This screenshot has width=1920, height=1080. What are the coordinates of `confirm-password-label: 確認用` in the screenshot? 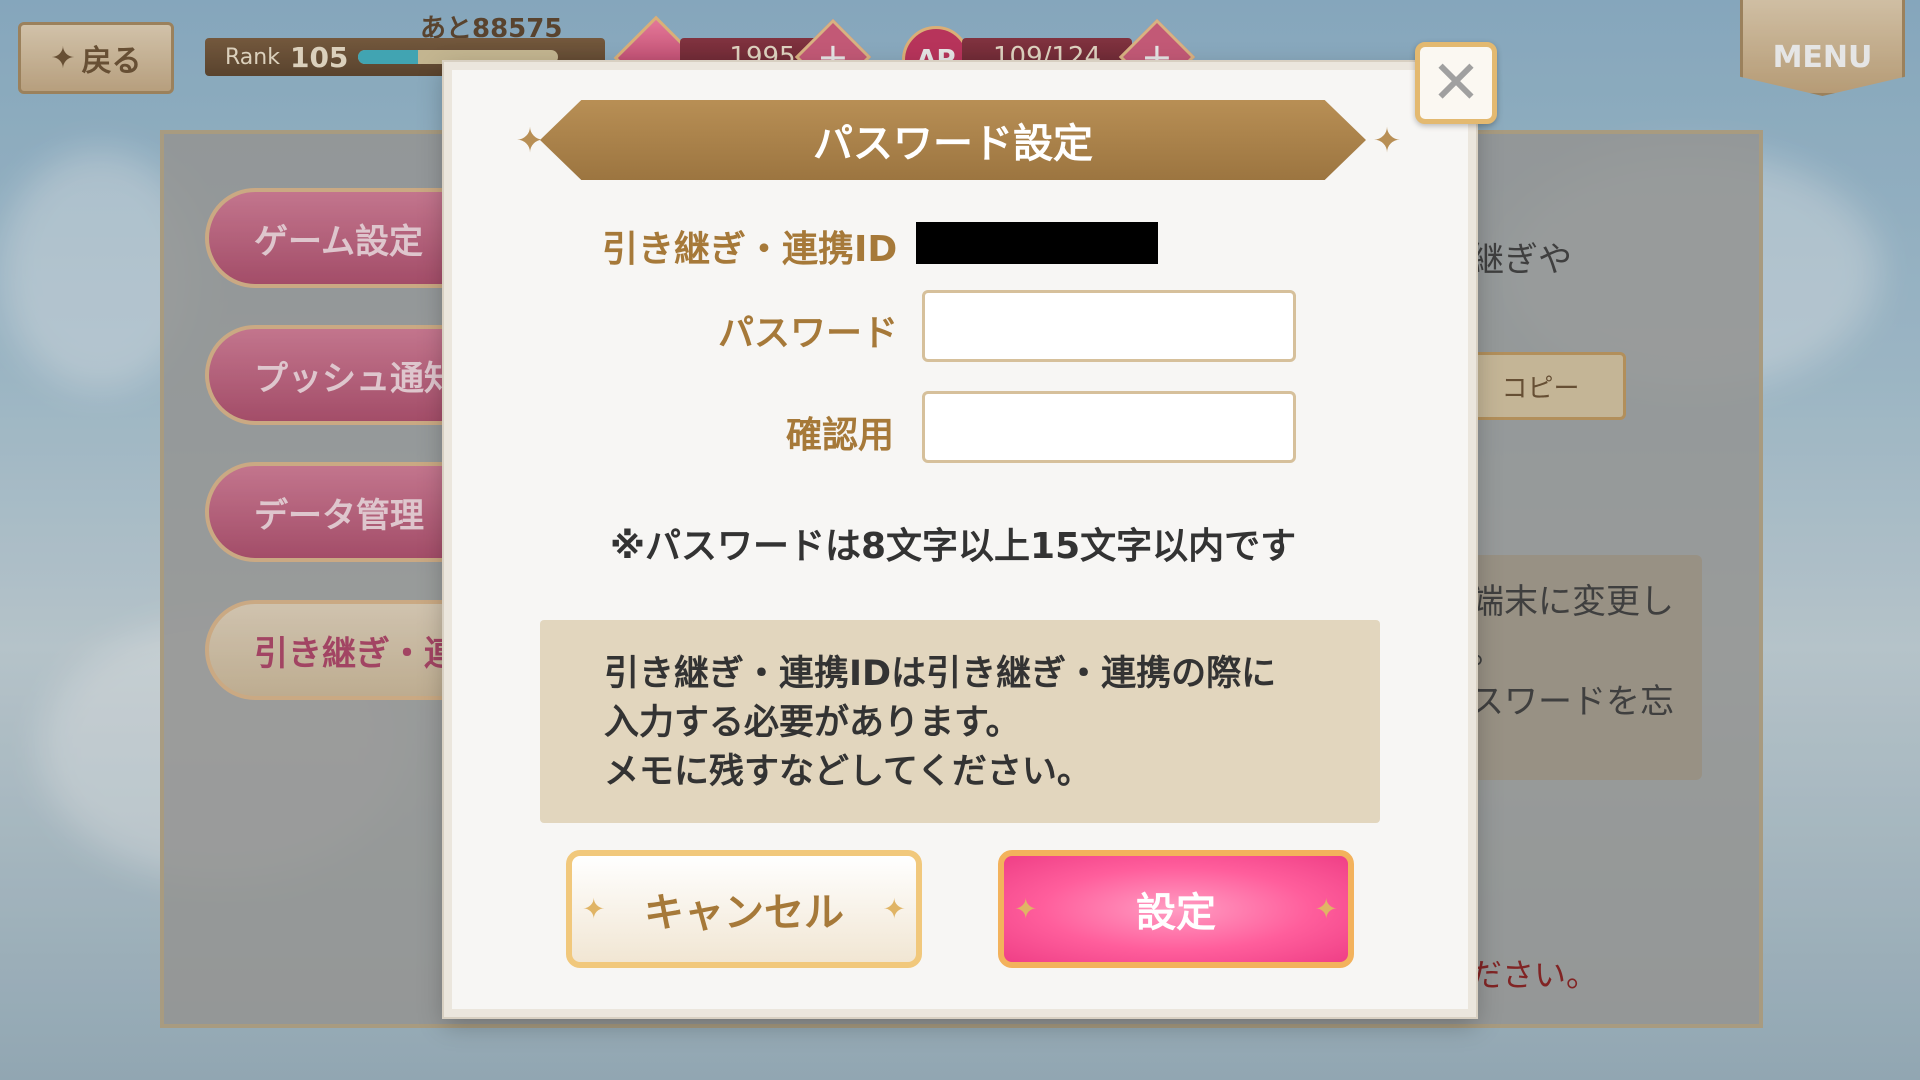 It's located at (840, 435).